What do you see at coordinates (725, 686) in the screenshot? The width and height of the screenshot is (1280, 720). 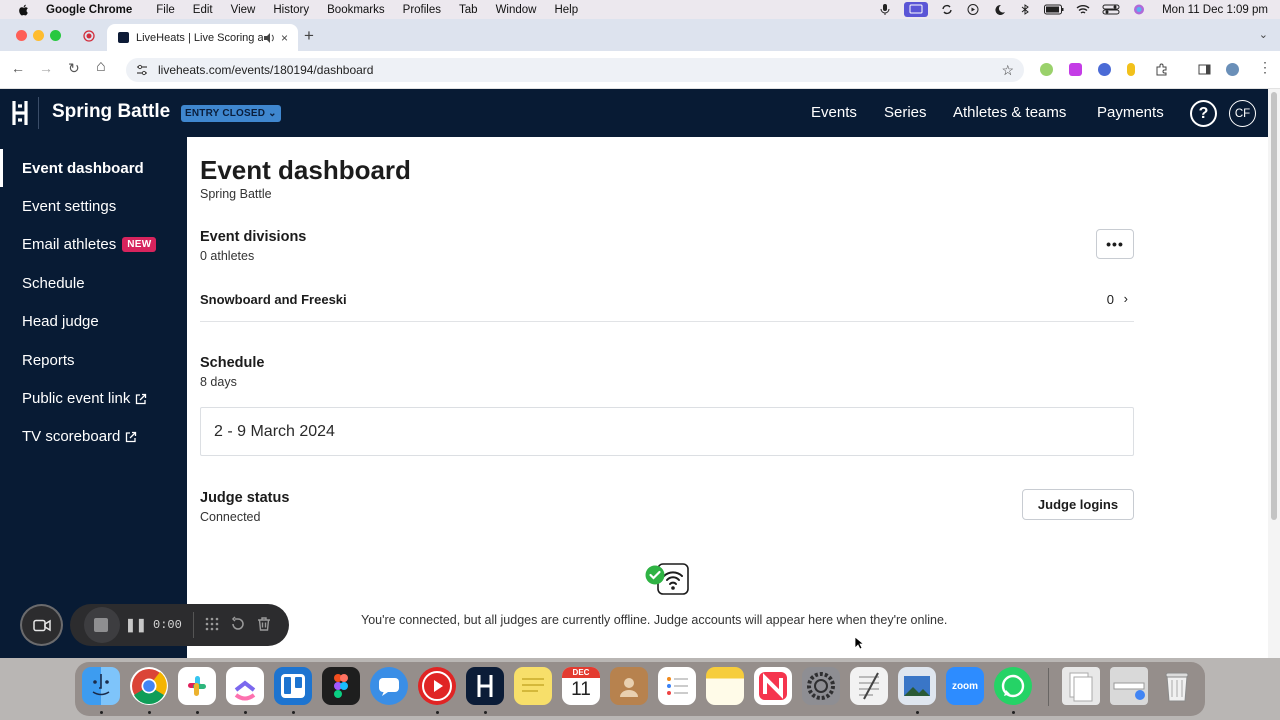 I see `notes-icon` at bounding box center [725, 686].